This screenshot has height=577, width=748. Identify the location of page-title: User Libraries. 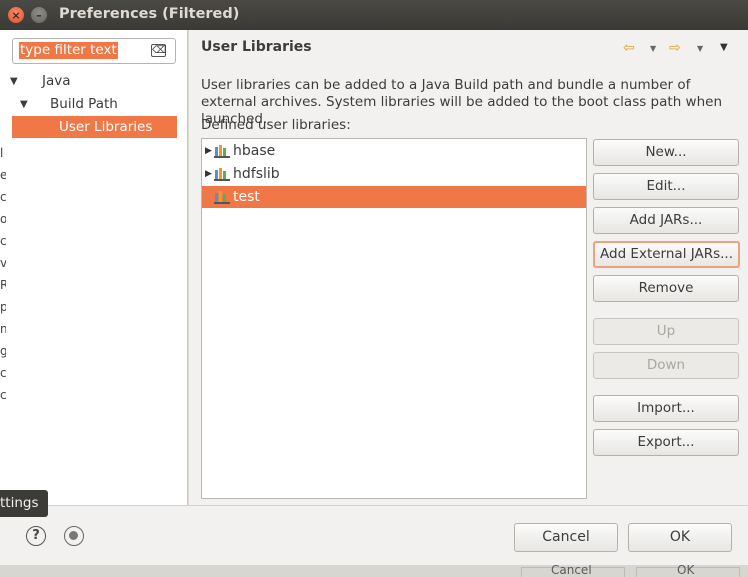
(256, 47).